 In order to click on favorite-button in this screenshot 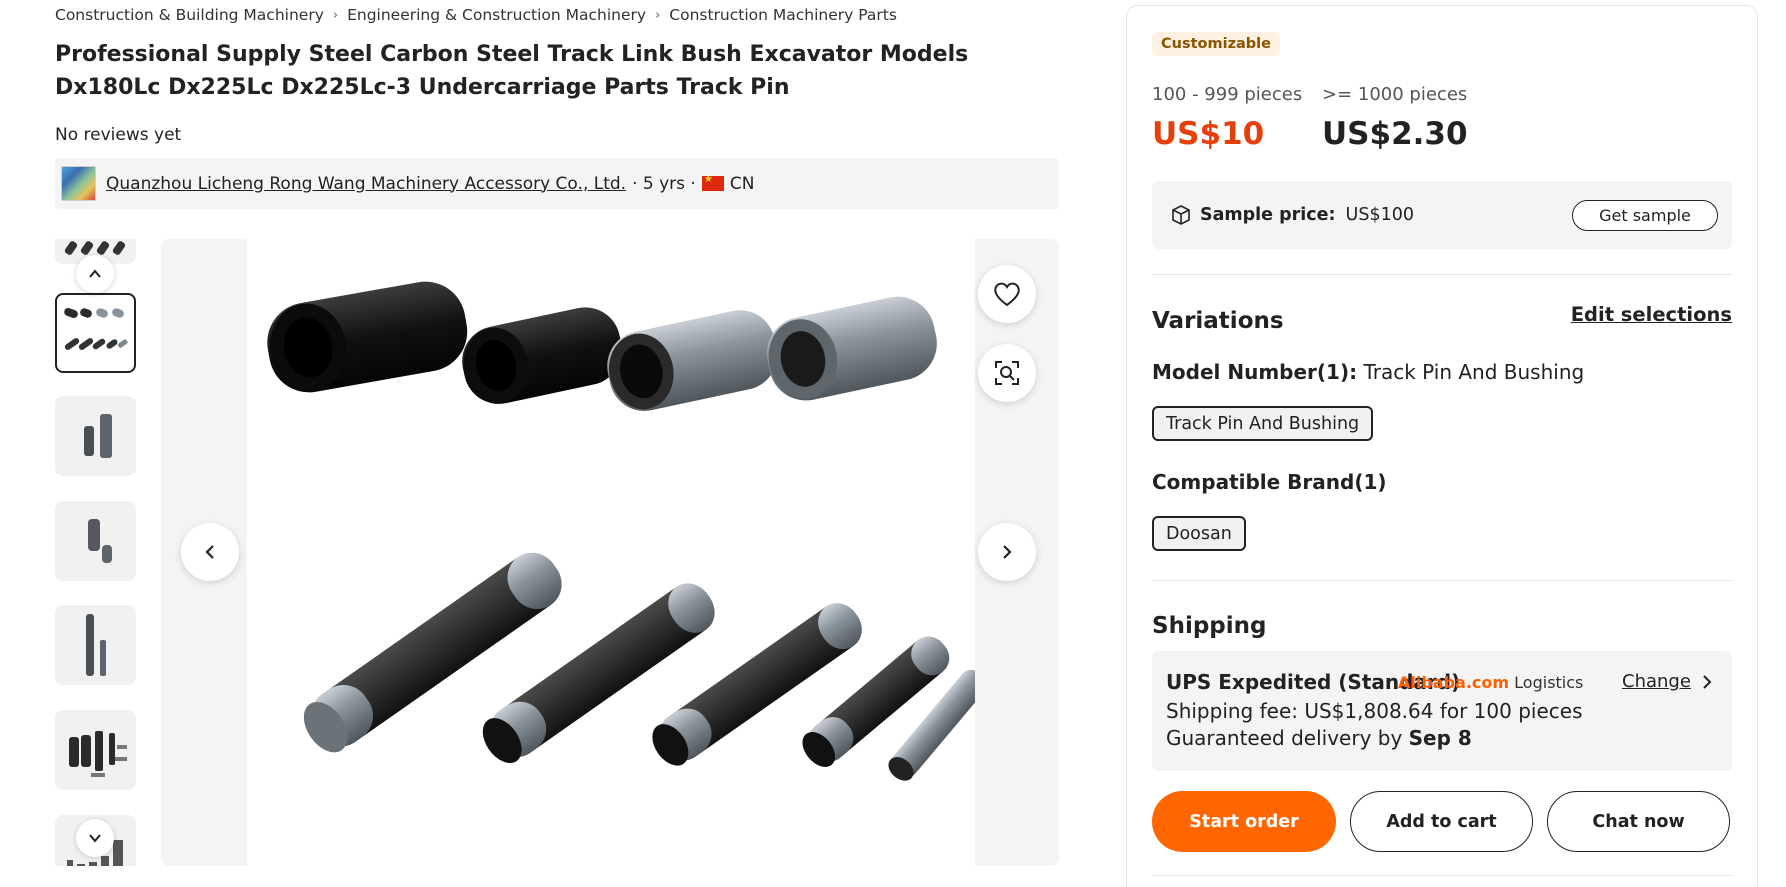, I will do `click(1007, 294)`.